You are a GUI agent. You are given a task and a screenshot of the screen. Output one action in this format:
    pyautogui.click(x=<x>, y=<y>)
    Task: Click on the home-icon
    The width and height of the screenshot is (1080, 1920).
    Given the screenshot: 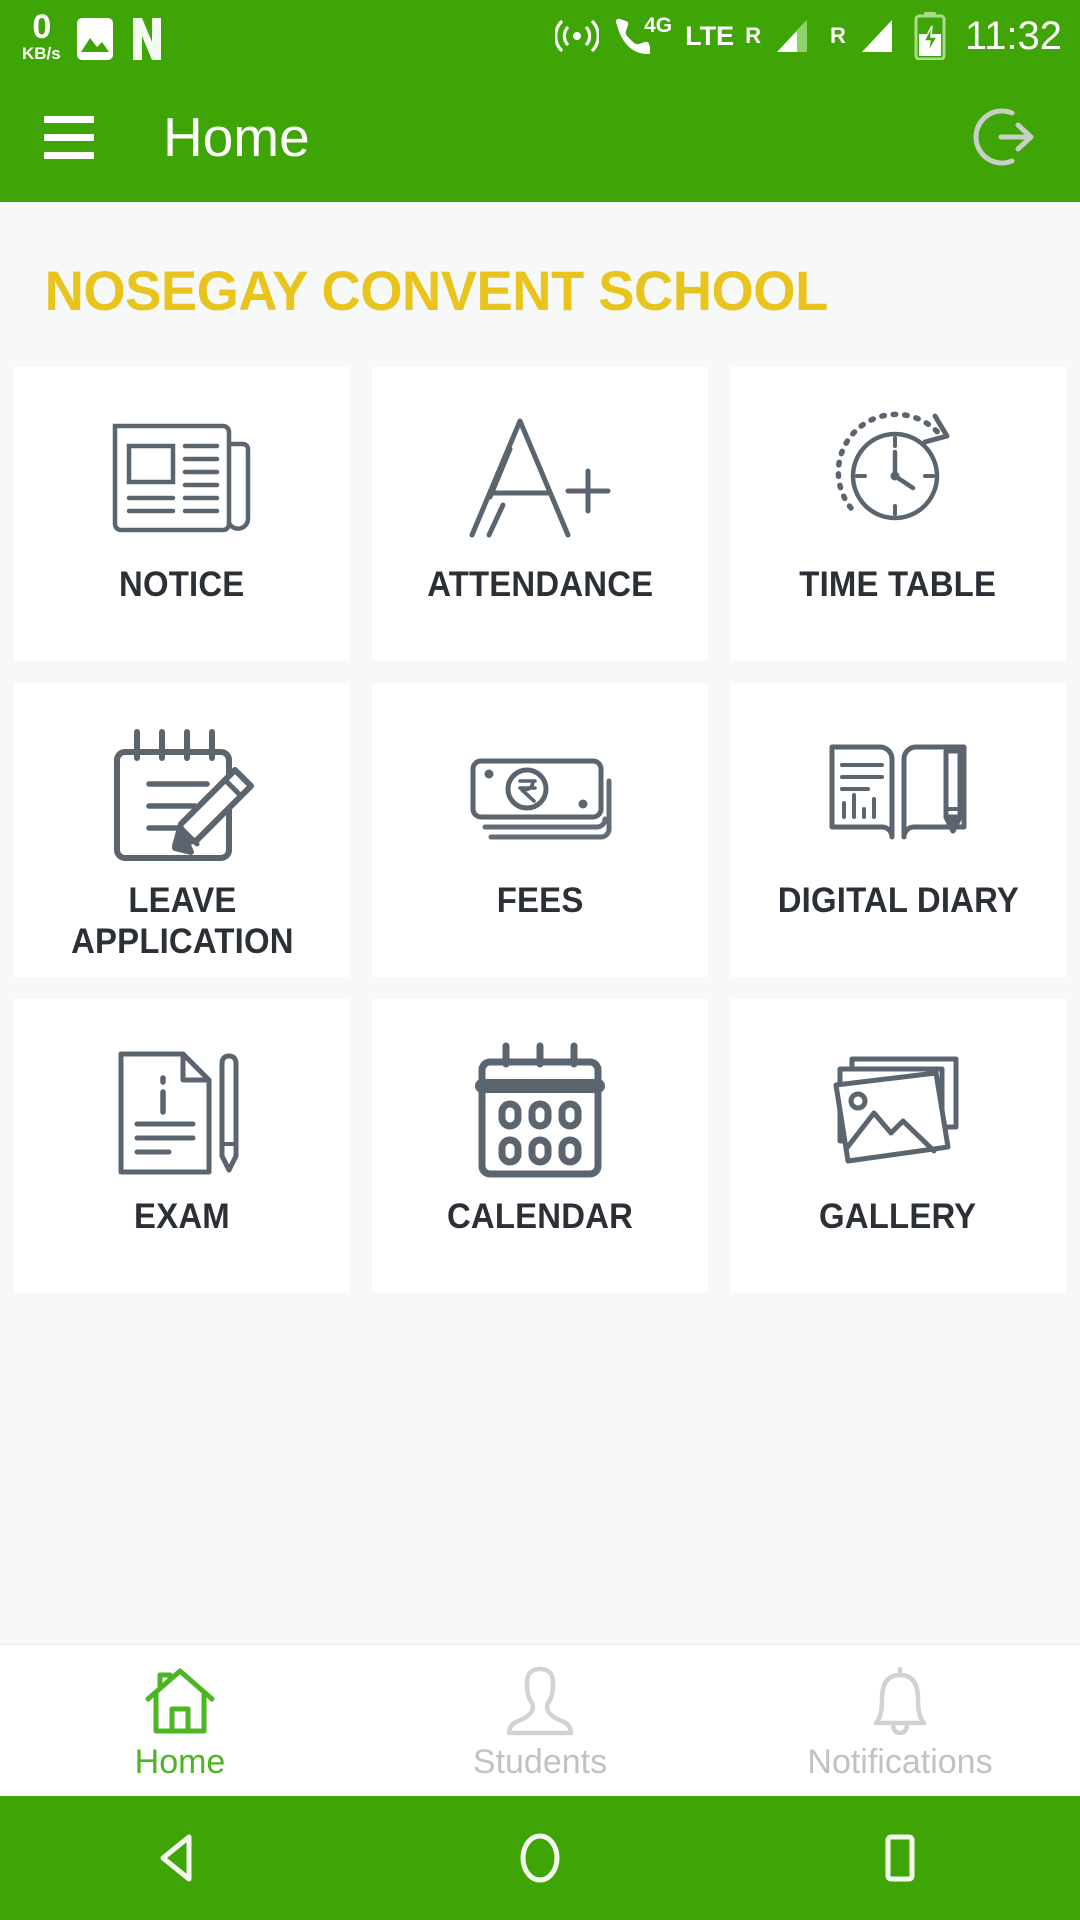 What is the action you would take?
    pyautogui.click(x=180, y=1698)
    